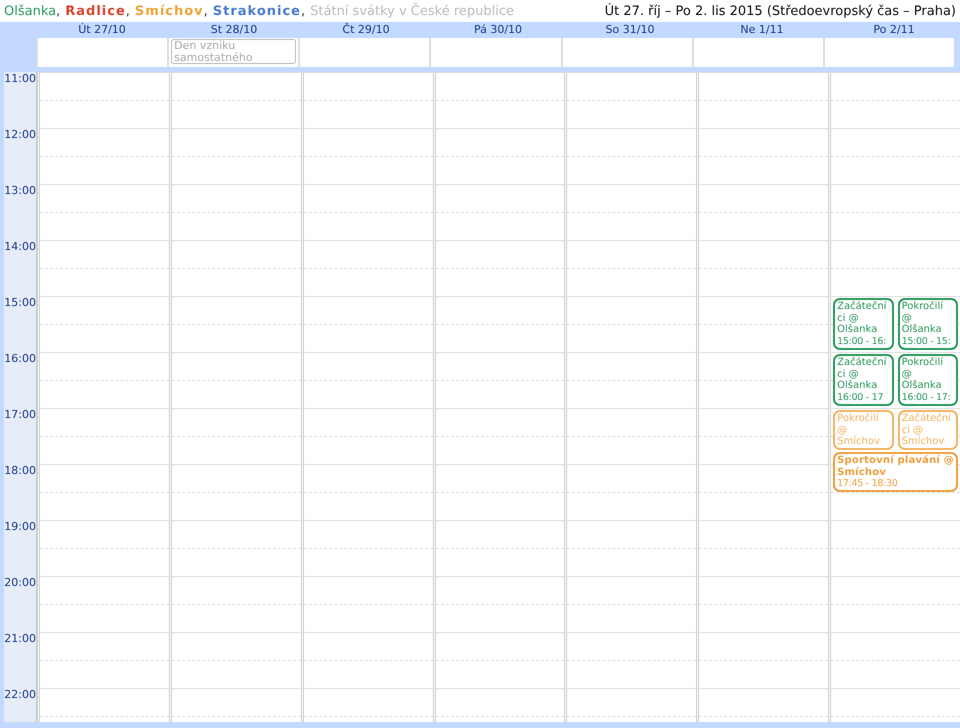 The width and height of the screenshot is (960, 728). I want to click on day-header: Pá 30/10, so click(498, 30).